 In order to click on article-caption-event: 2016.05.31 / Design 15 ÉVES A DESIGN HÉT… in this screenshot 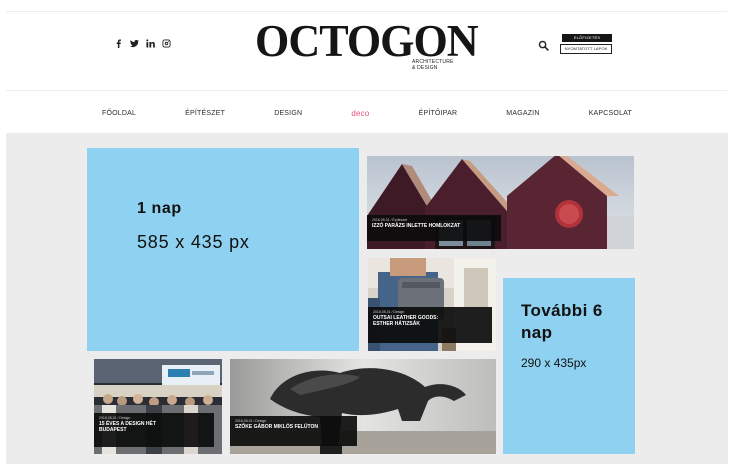, I will do `click(154, 430)`.